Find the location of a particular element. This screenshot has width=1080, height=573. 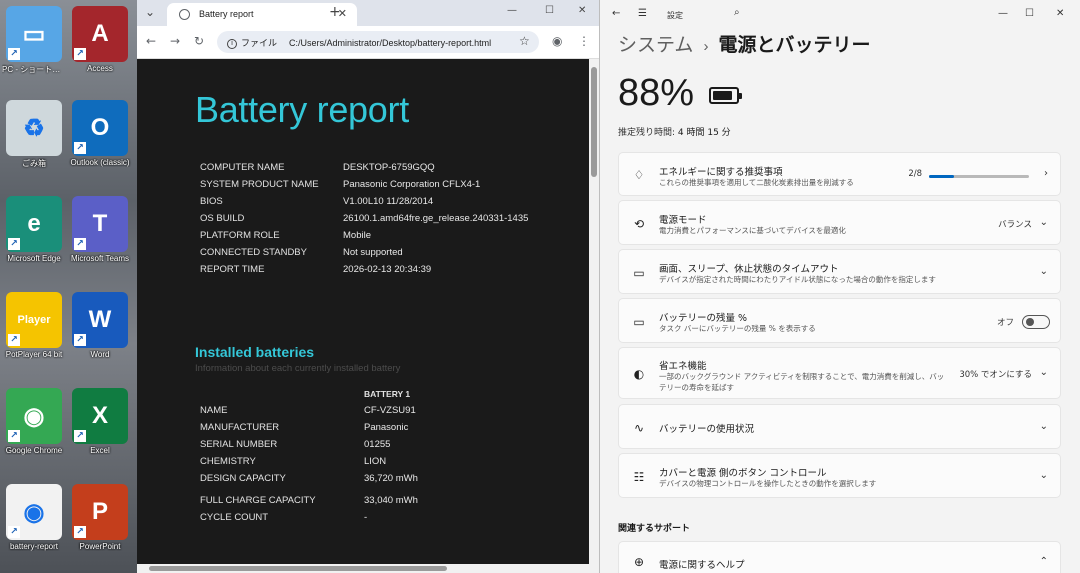

row-value: 26100.1.amd64fre.ge_release.240331-1435 is located at coordinates (436, 218).